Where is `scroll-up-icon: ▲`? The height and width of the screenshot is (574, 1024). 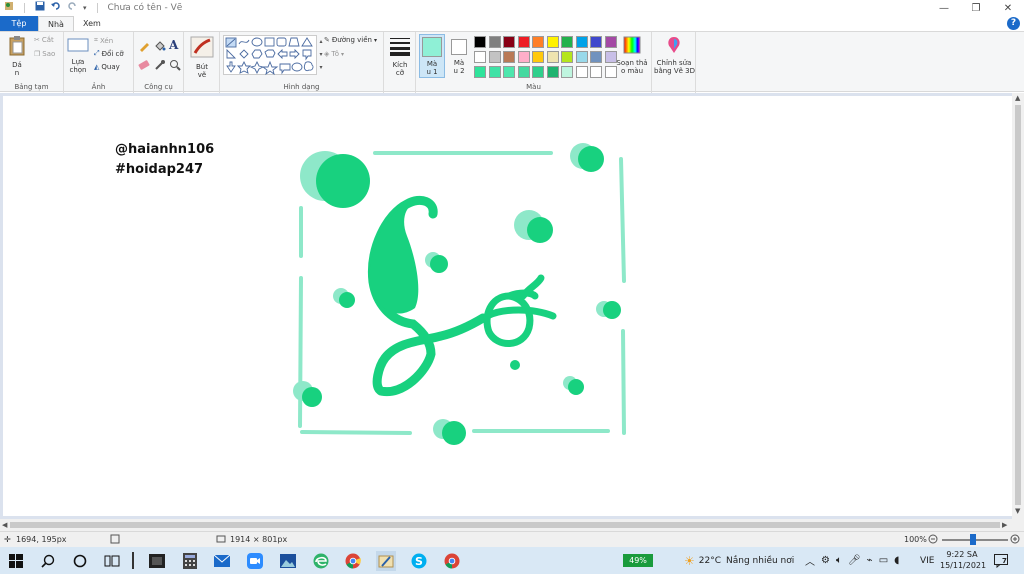
scroll-up-icon: ▲ is located at coordinates (1017, 98).